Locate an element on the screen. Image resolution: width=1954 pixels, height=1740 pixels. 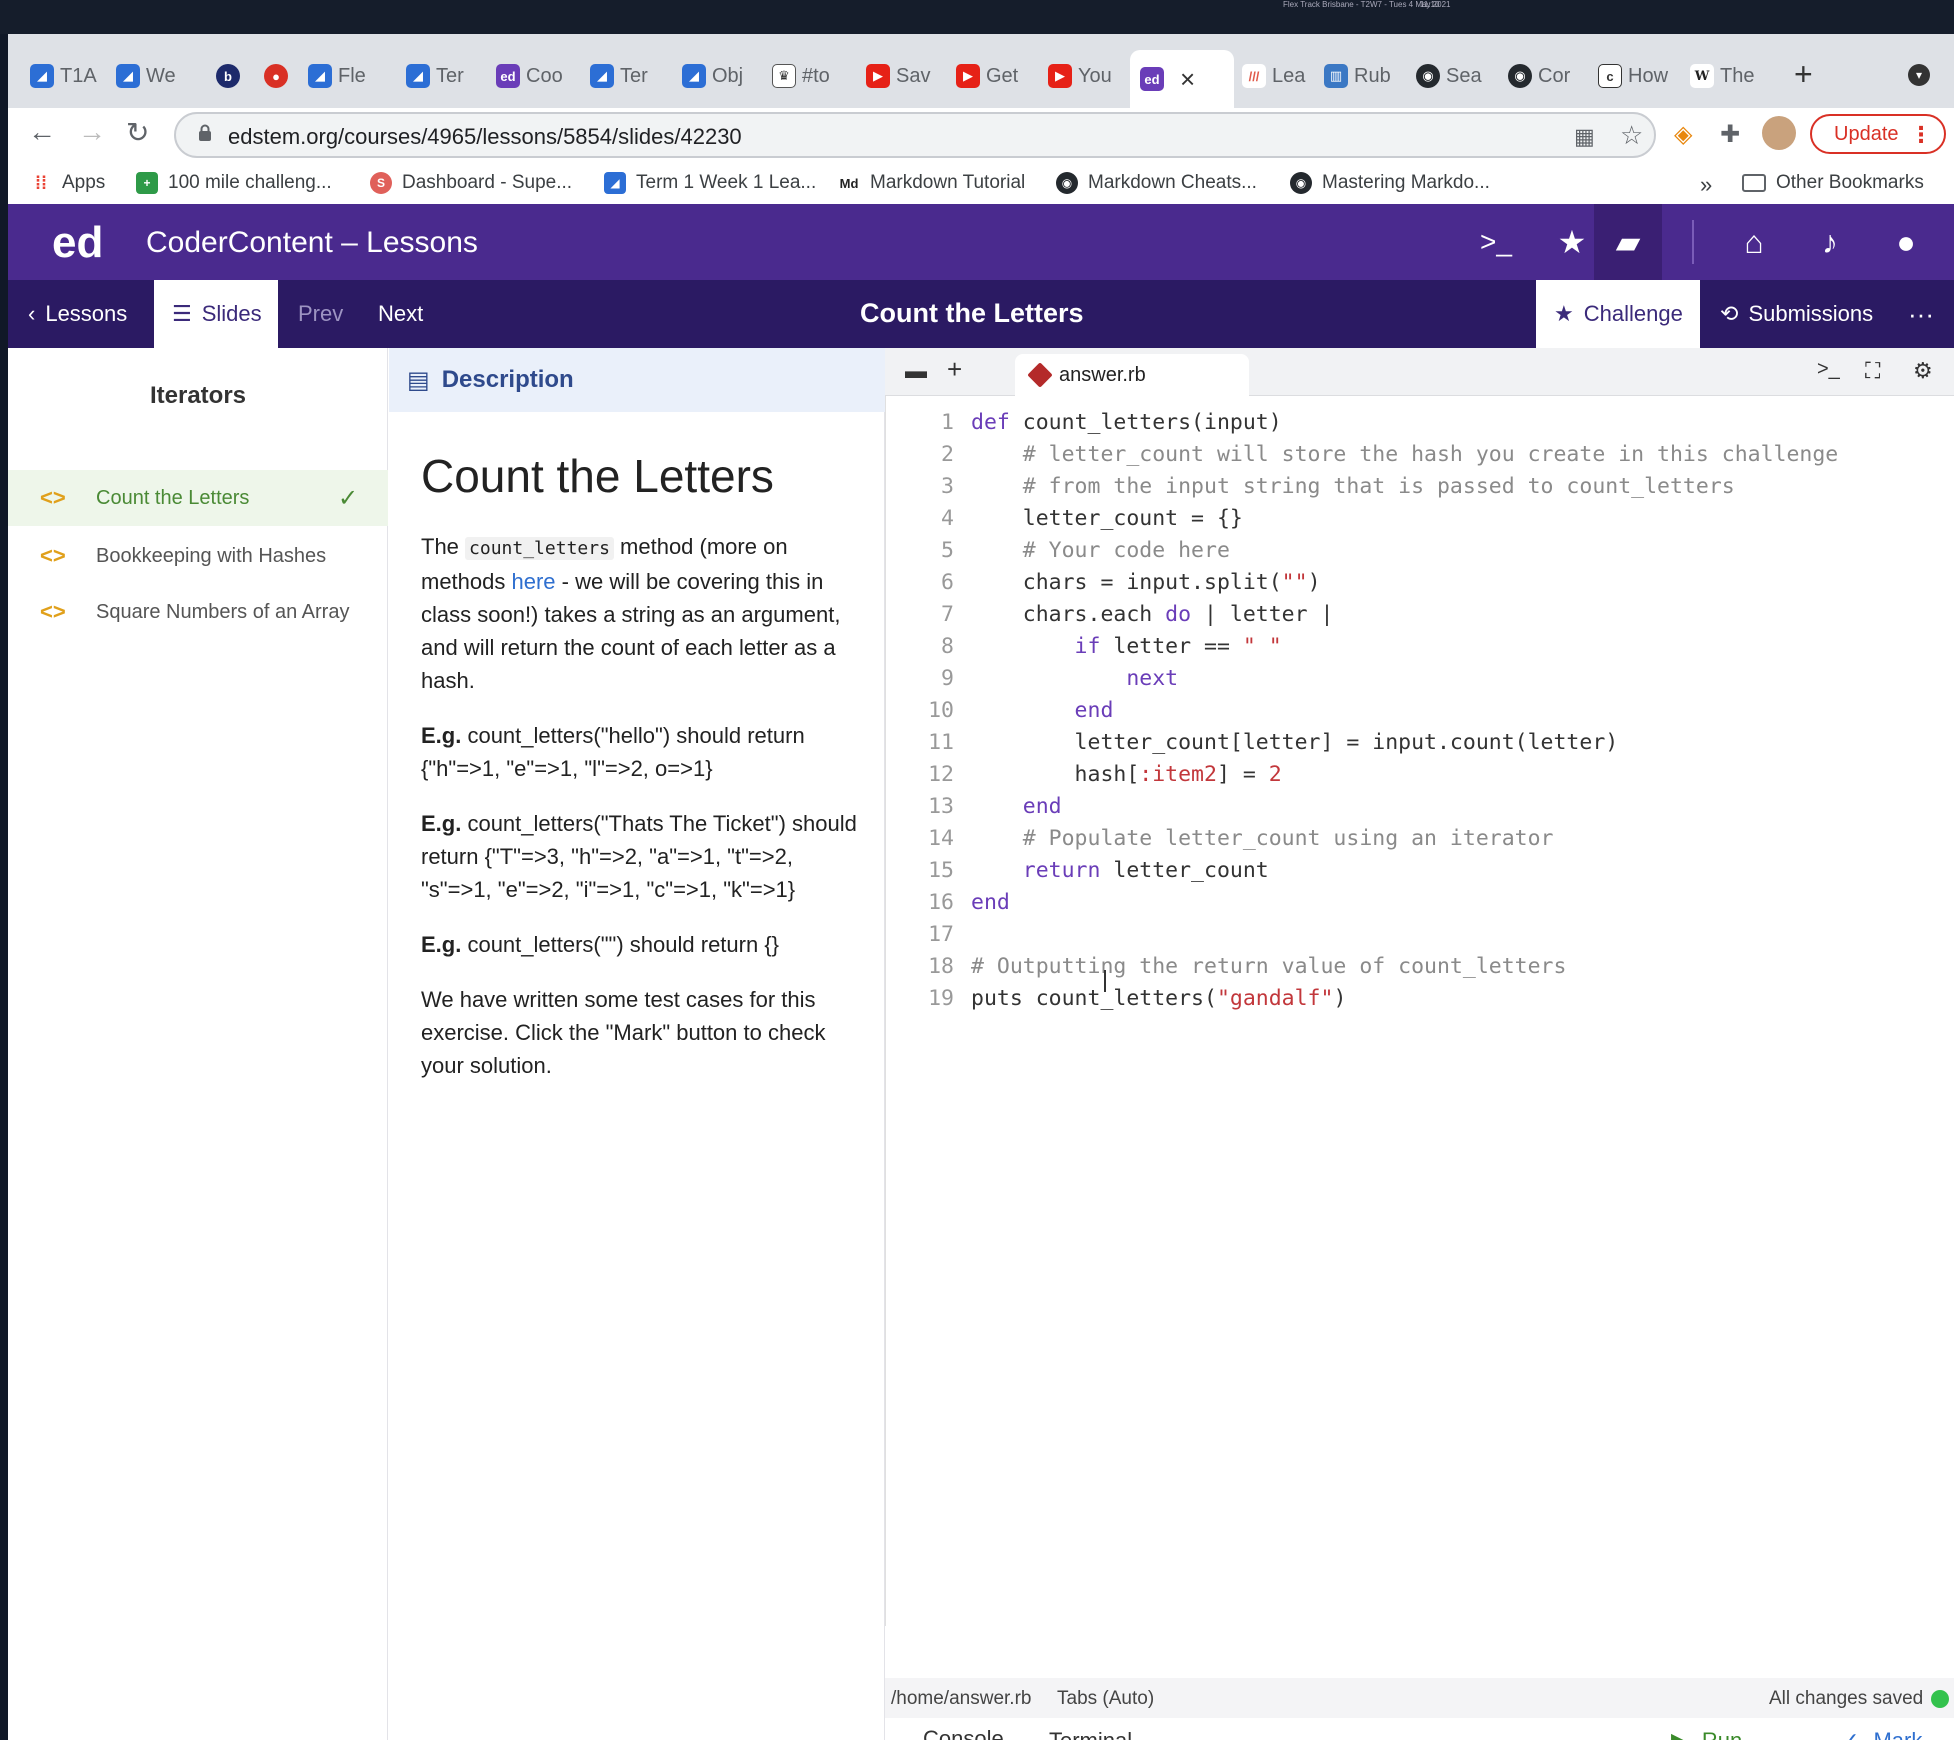
star-icon: ★ is located at coordinates (1572, 242).